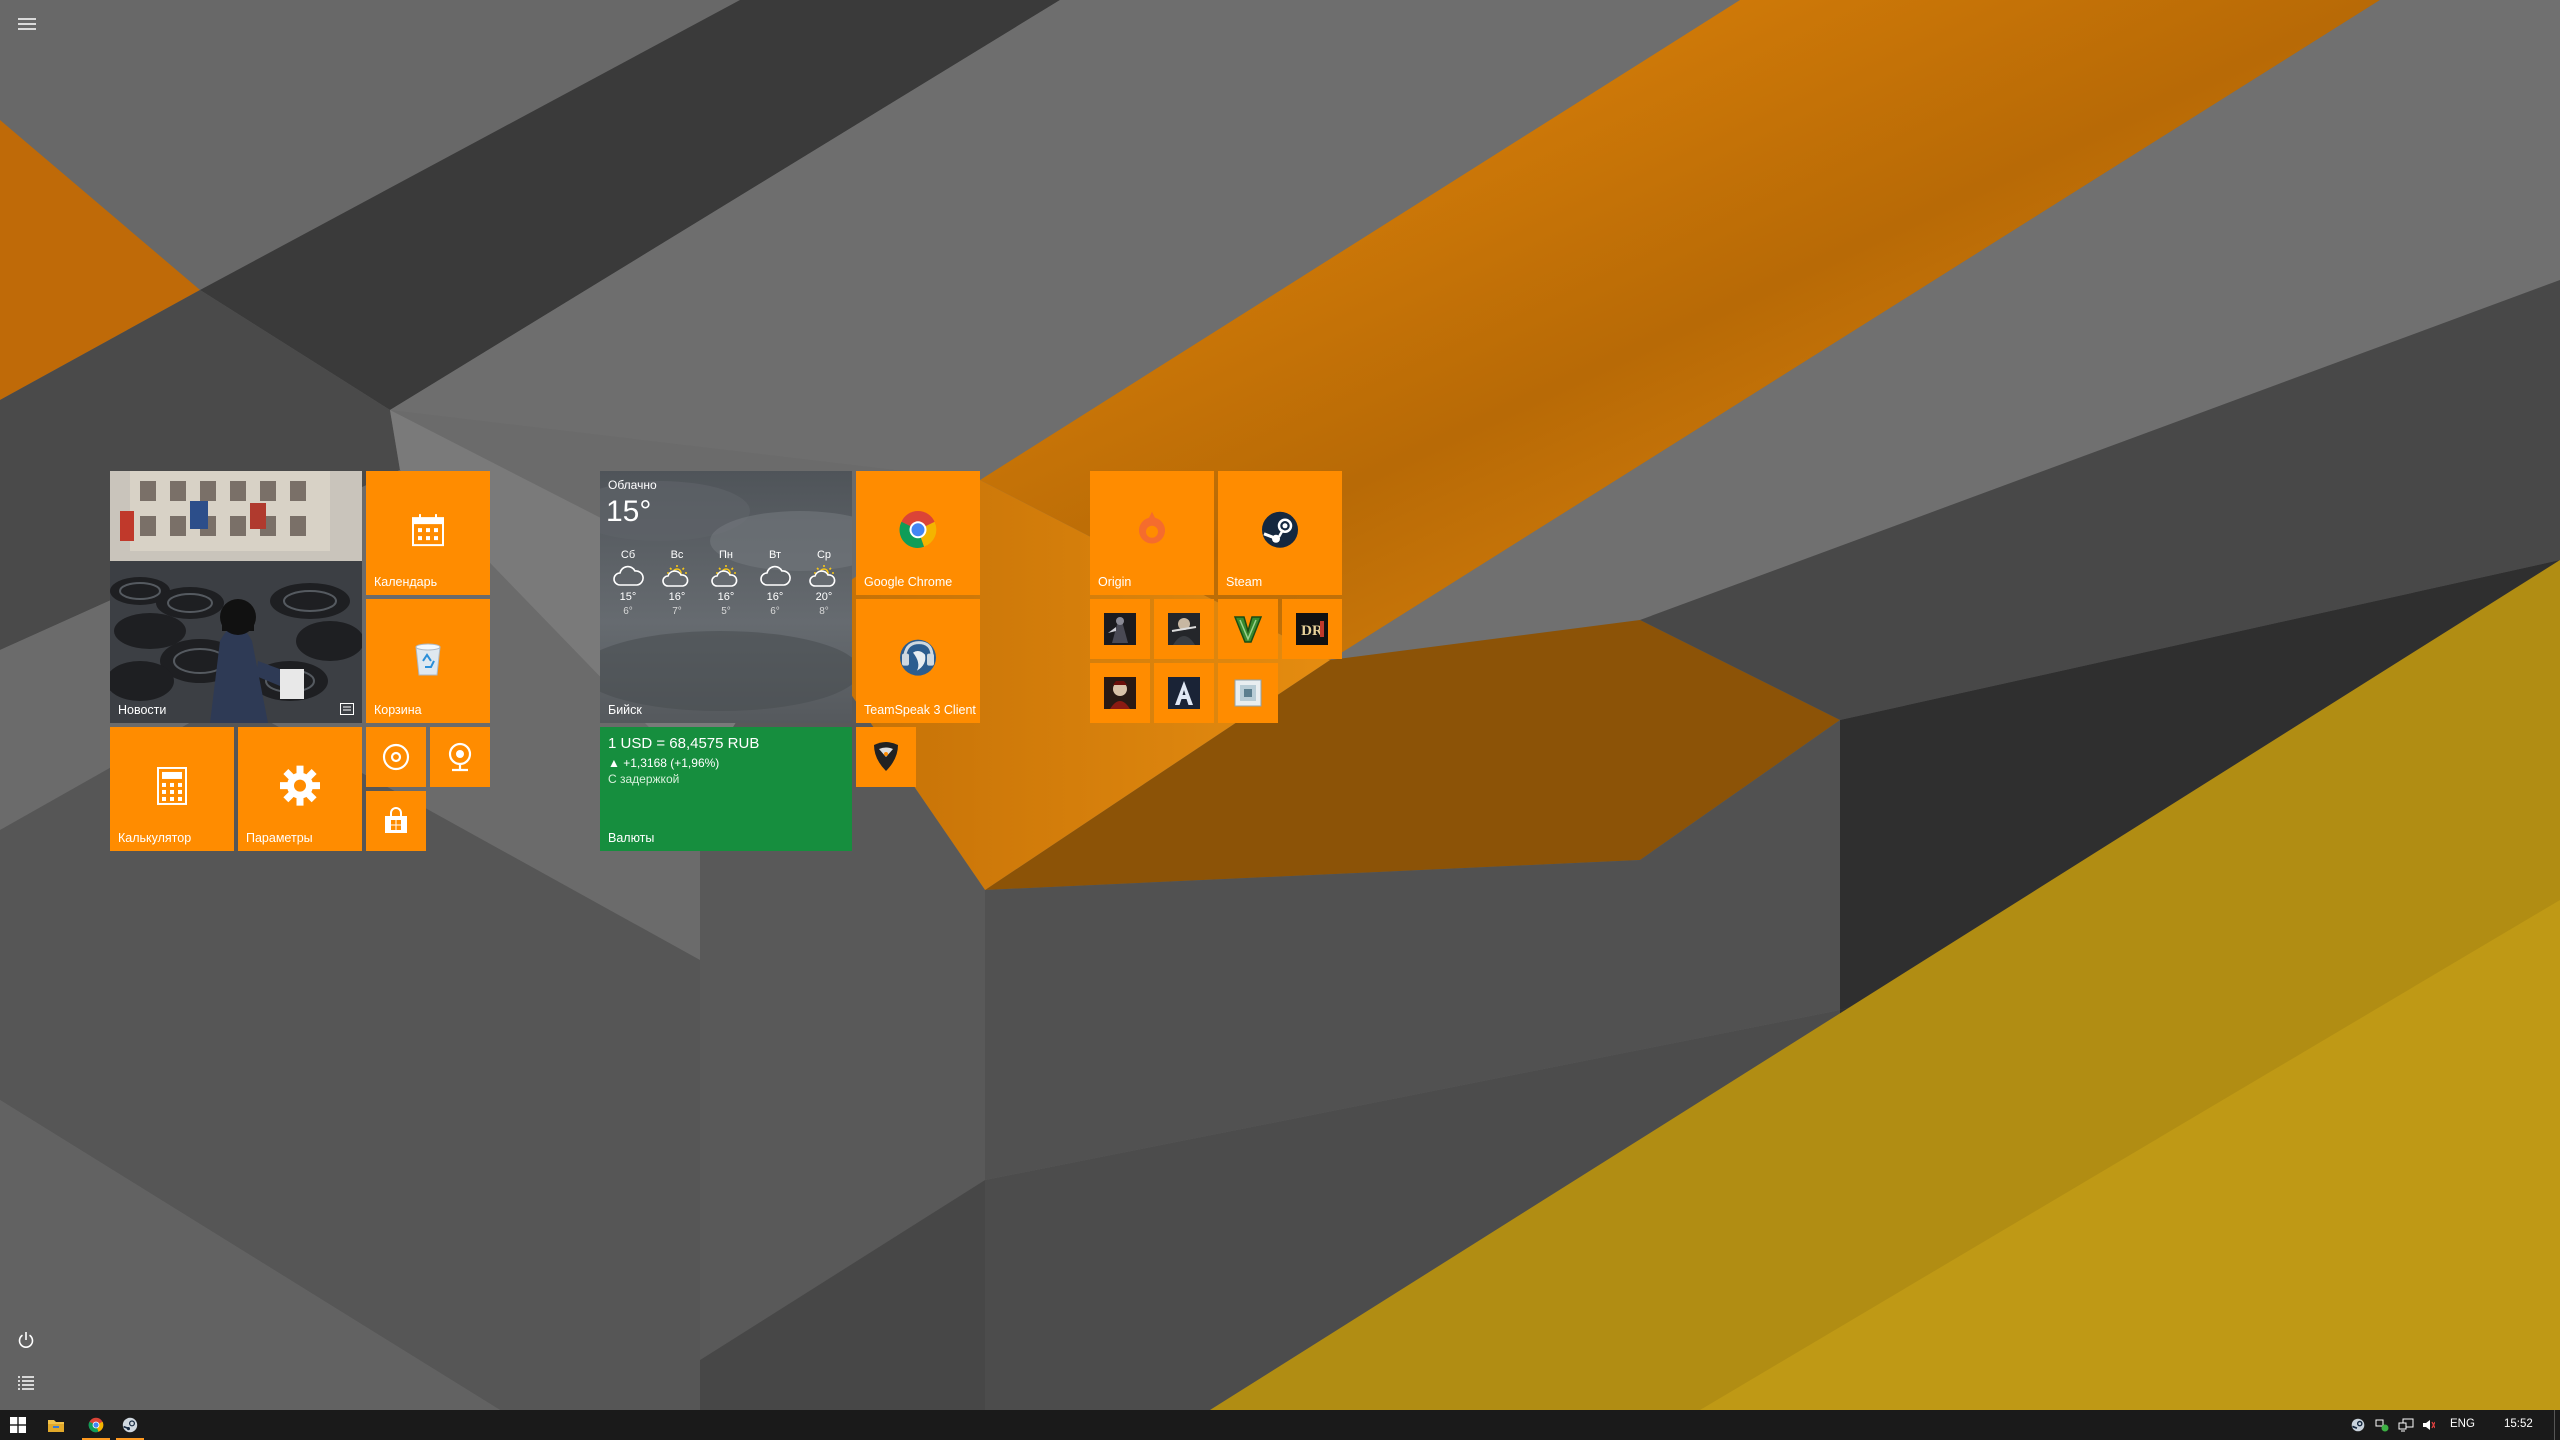 The height and width of the screenshot is (1440, 2560). What do you see at coordinates (631, 838) in the screenshot?
I see `currency-tile-label: Валюты` at bounding box center [631, 838].